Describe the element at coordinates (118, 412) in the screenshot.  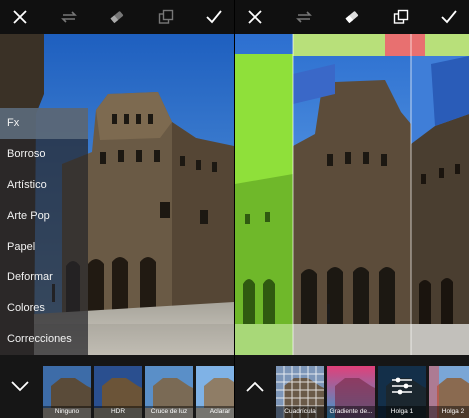
I see `effect-label: HDR` at that location.